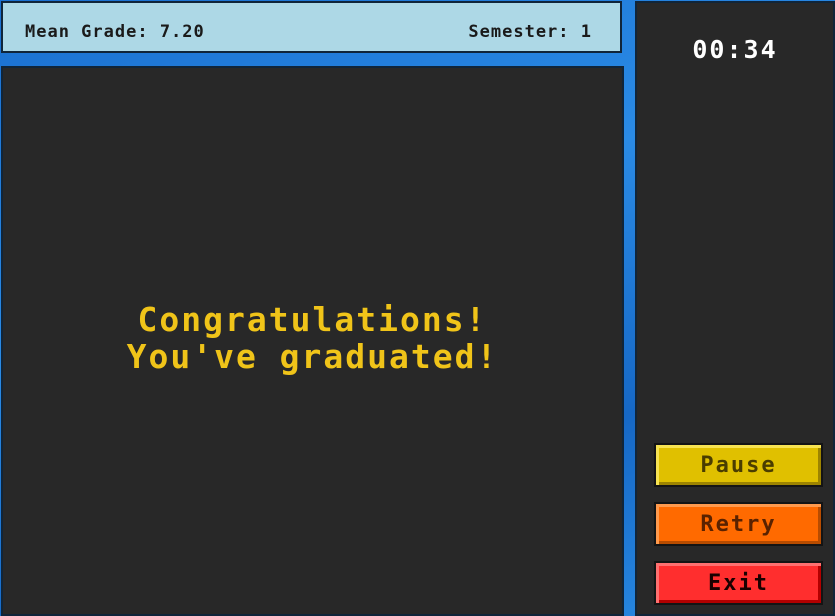  I want to click on retry-button: Retry, so click(738, 524).